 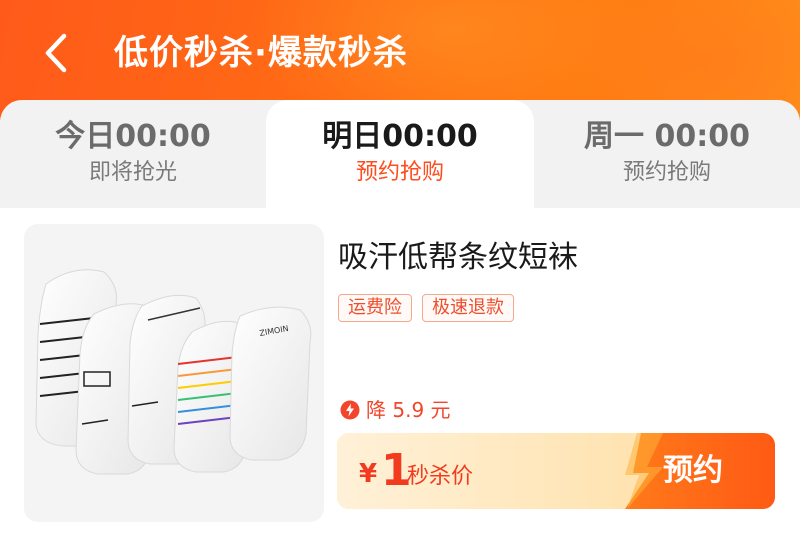 I want to click on page-title: 低价秒杀·爆款秒杀, so click(x=261, y=53).